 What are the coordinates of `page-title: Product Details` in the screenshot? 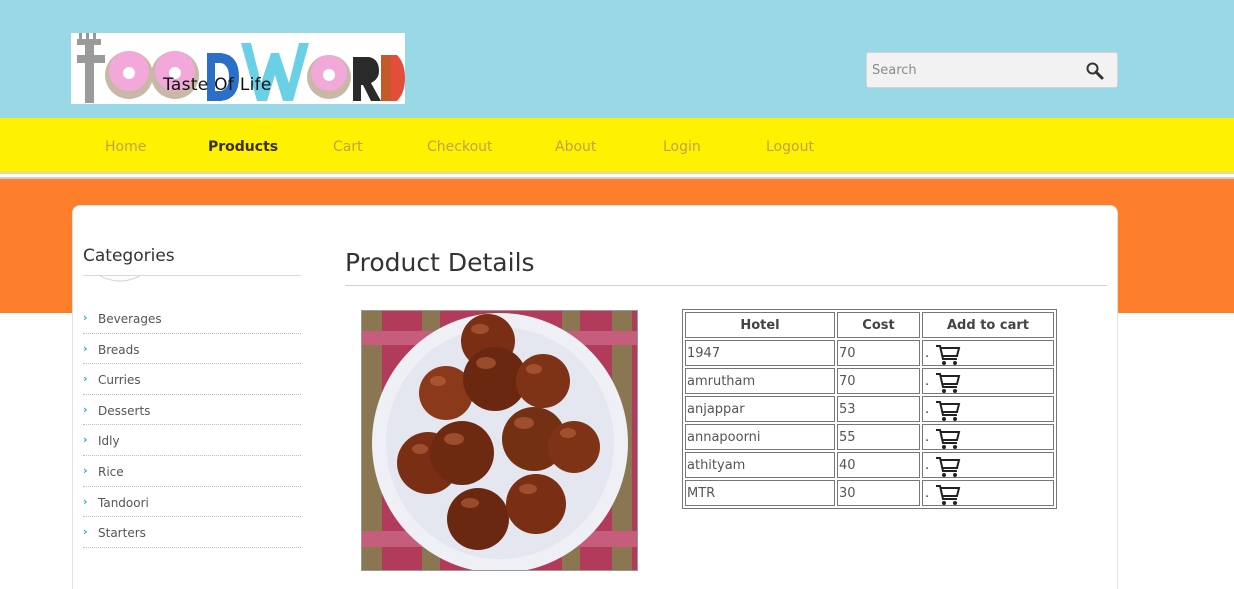 It's located at (440, 262).